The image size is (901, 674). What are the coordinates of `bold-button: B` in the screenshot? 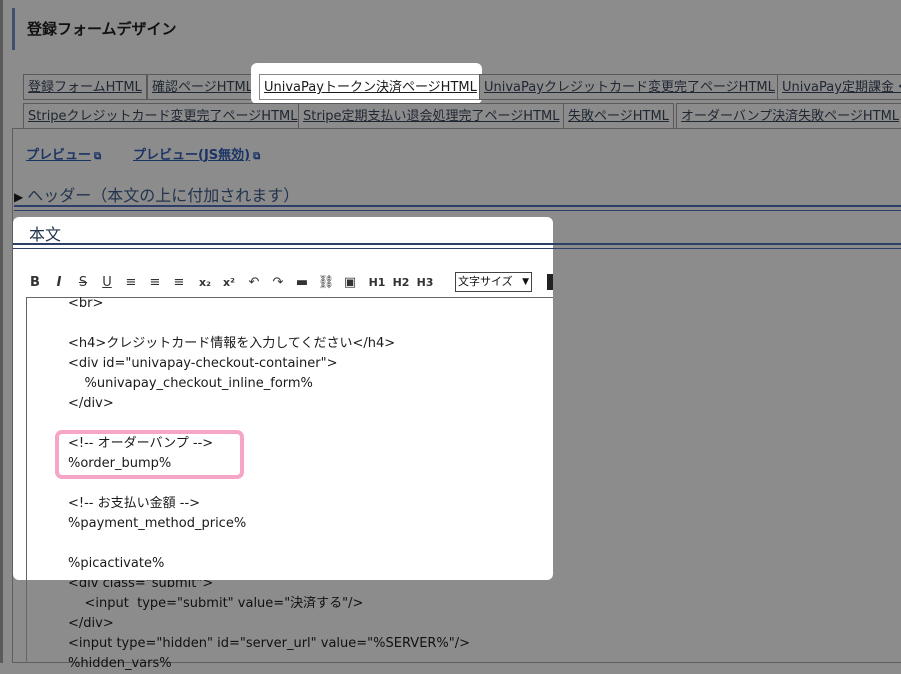 It's located at (35, 283).